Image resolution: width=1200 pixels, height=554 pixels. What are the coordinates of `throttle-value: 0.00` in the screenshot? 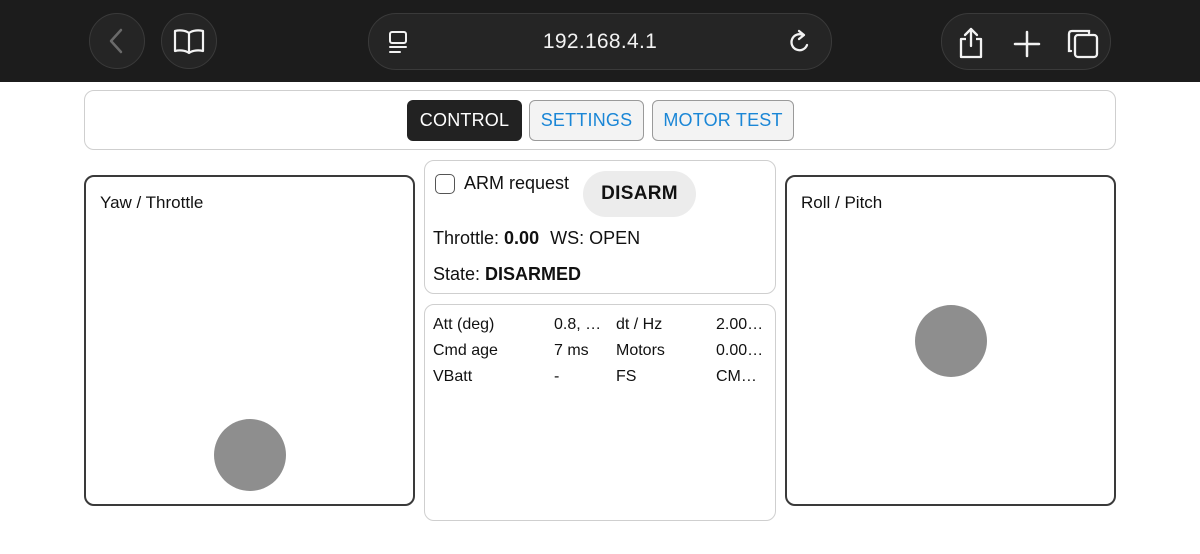 It's located at (522, 238).